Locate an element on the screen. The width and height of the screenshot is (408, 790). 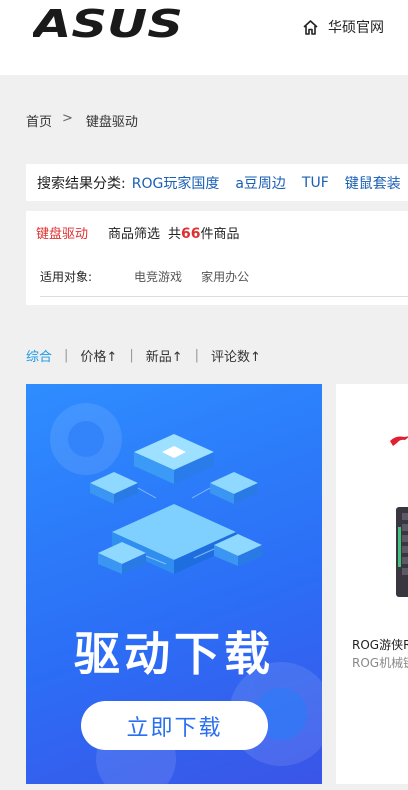
home-link: 华硕官网 is located at coordinates (343, 27).